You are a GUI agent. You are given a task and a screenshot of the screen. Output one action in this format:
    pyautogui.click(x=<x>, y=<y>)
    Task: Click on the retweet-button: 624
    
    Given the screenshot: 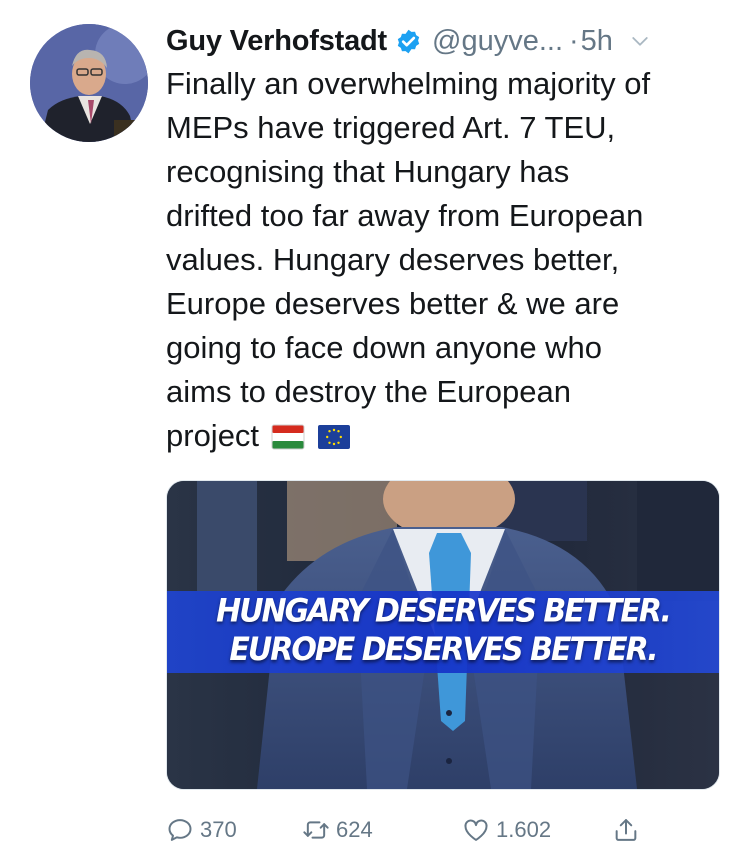 What is the action you would take?
    pyautogui.click(x=382, y=830)
    